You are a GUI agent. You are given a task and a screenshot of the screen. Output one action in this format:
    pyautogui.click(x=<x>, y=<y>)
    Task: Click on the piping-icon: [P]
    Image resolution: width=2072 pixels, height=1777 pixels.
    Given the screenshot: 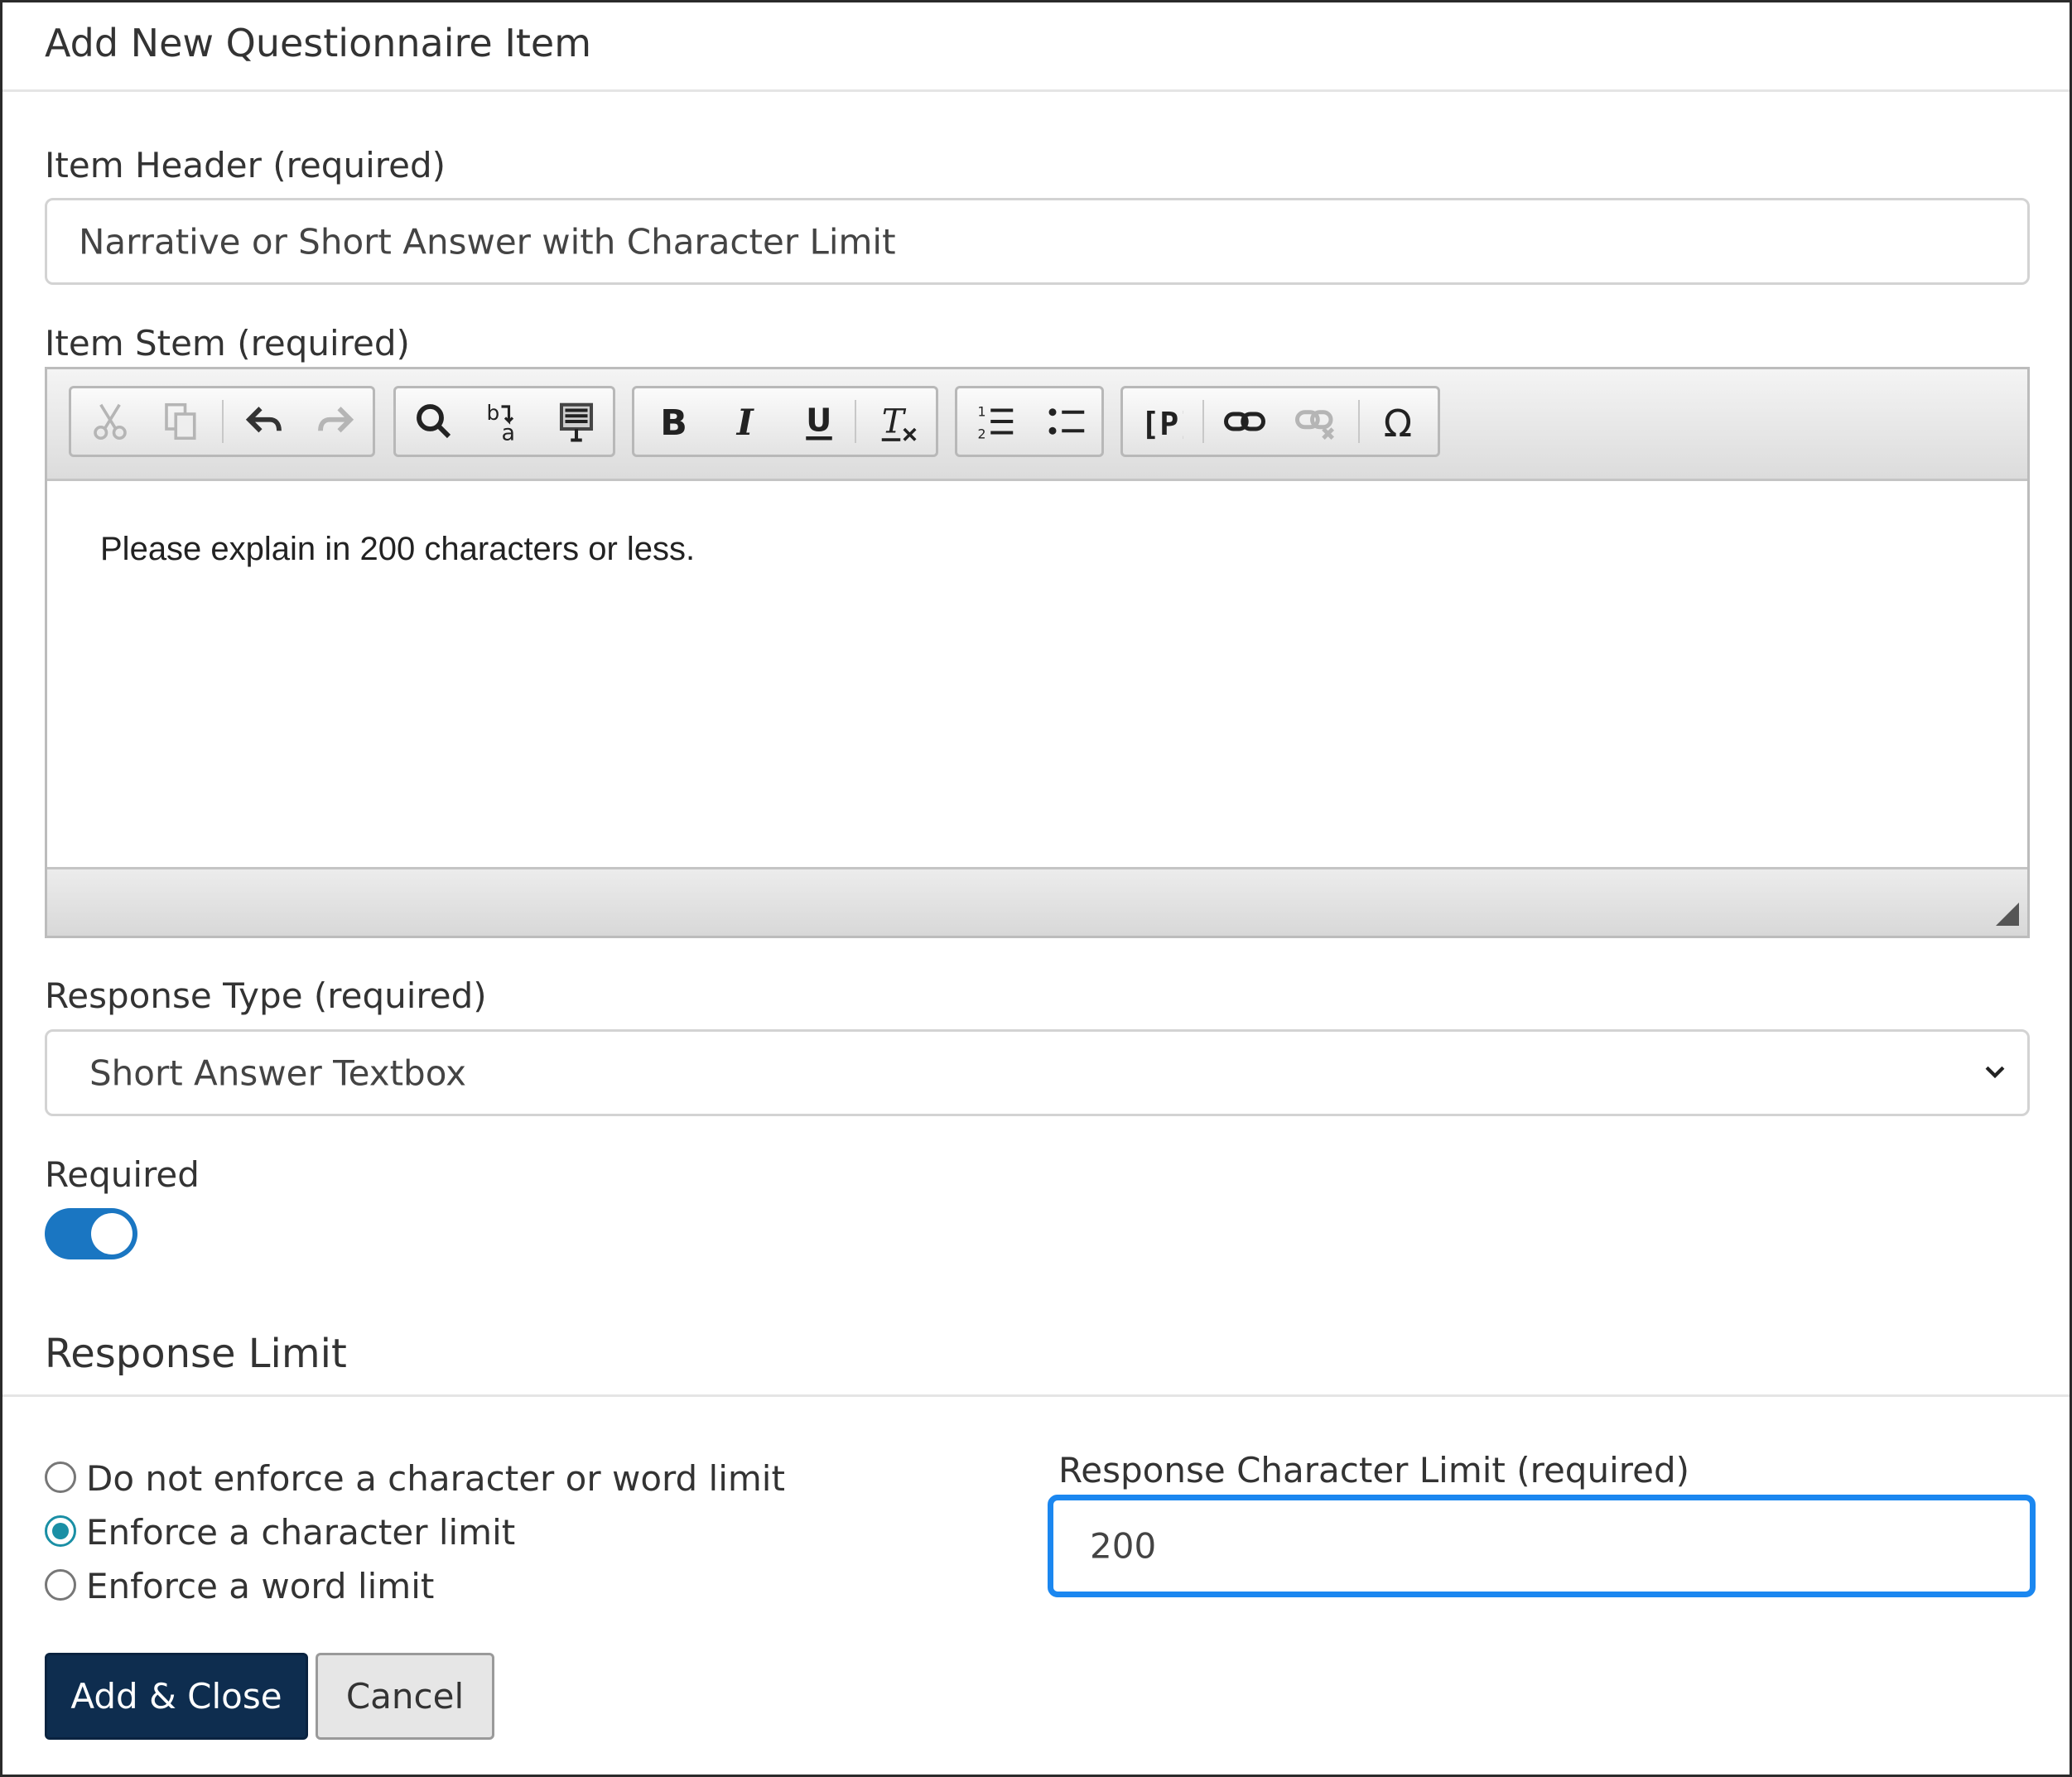 What is the action you would take?
    pyautogui.click(x=1161, y=421)
    